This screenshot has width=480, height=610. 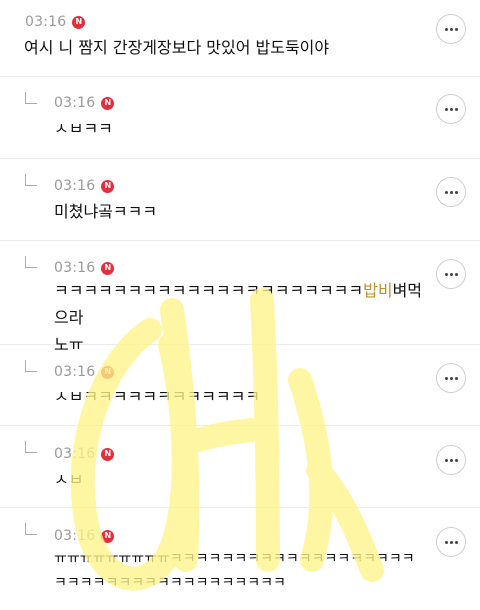 What do you see at coordinates (240, 467) in the screenshot?
I see `reply-item: 03:16 N ㅅㅂ` at bounding box center [240, 467].